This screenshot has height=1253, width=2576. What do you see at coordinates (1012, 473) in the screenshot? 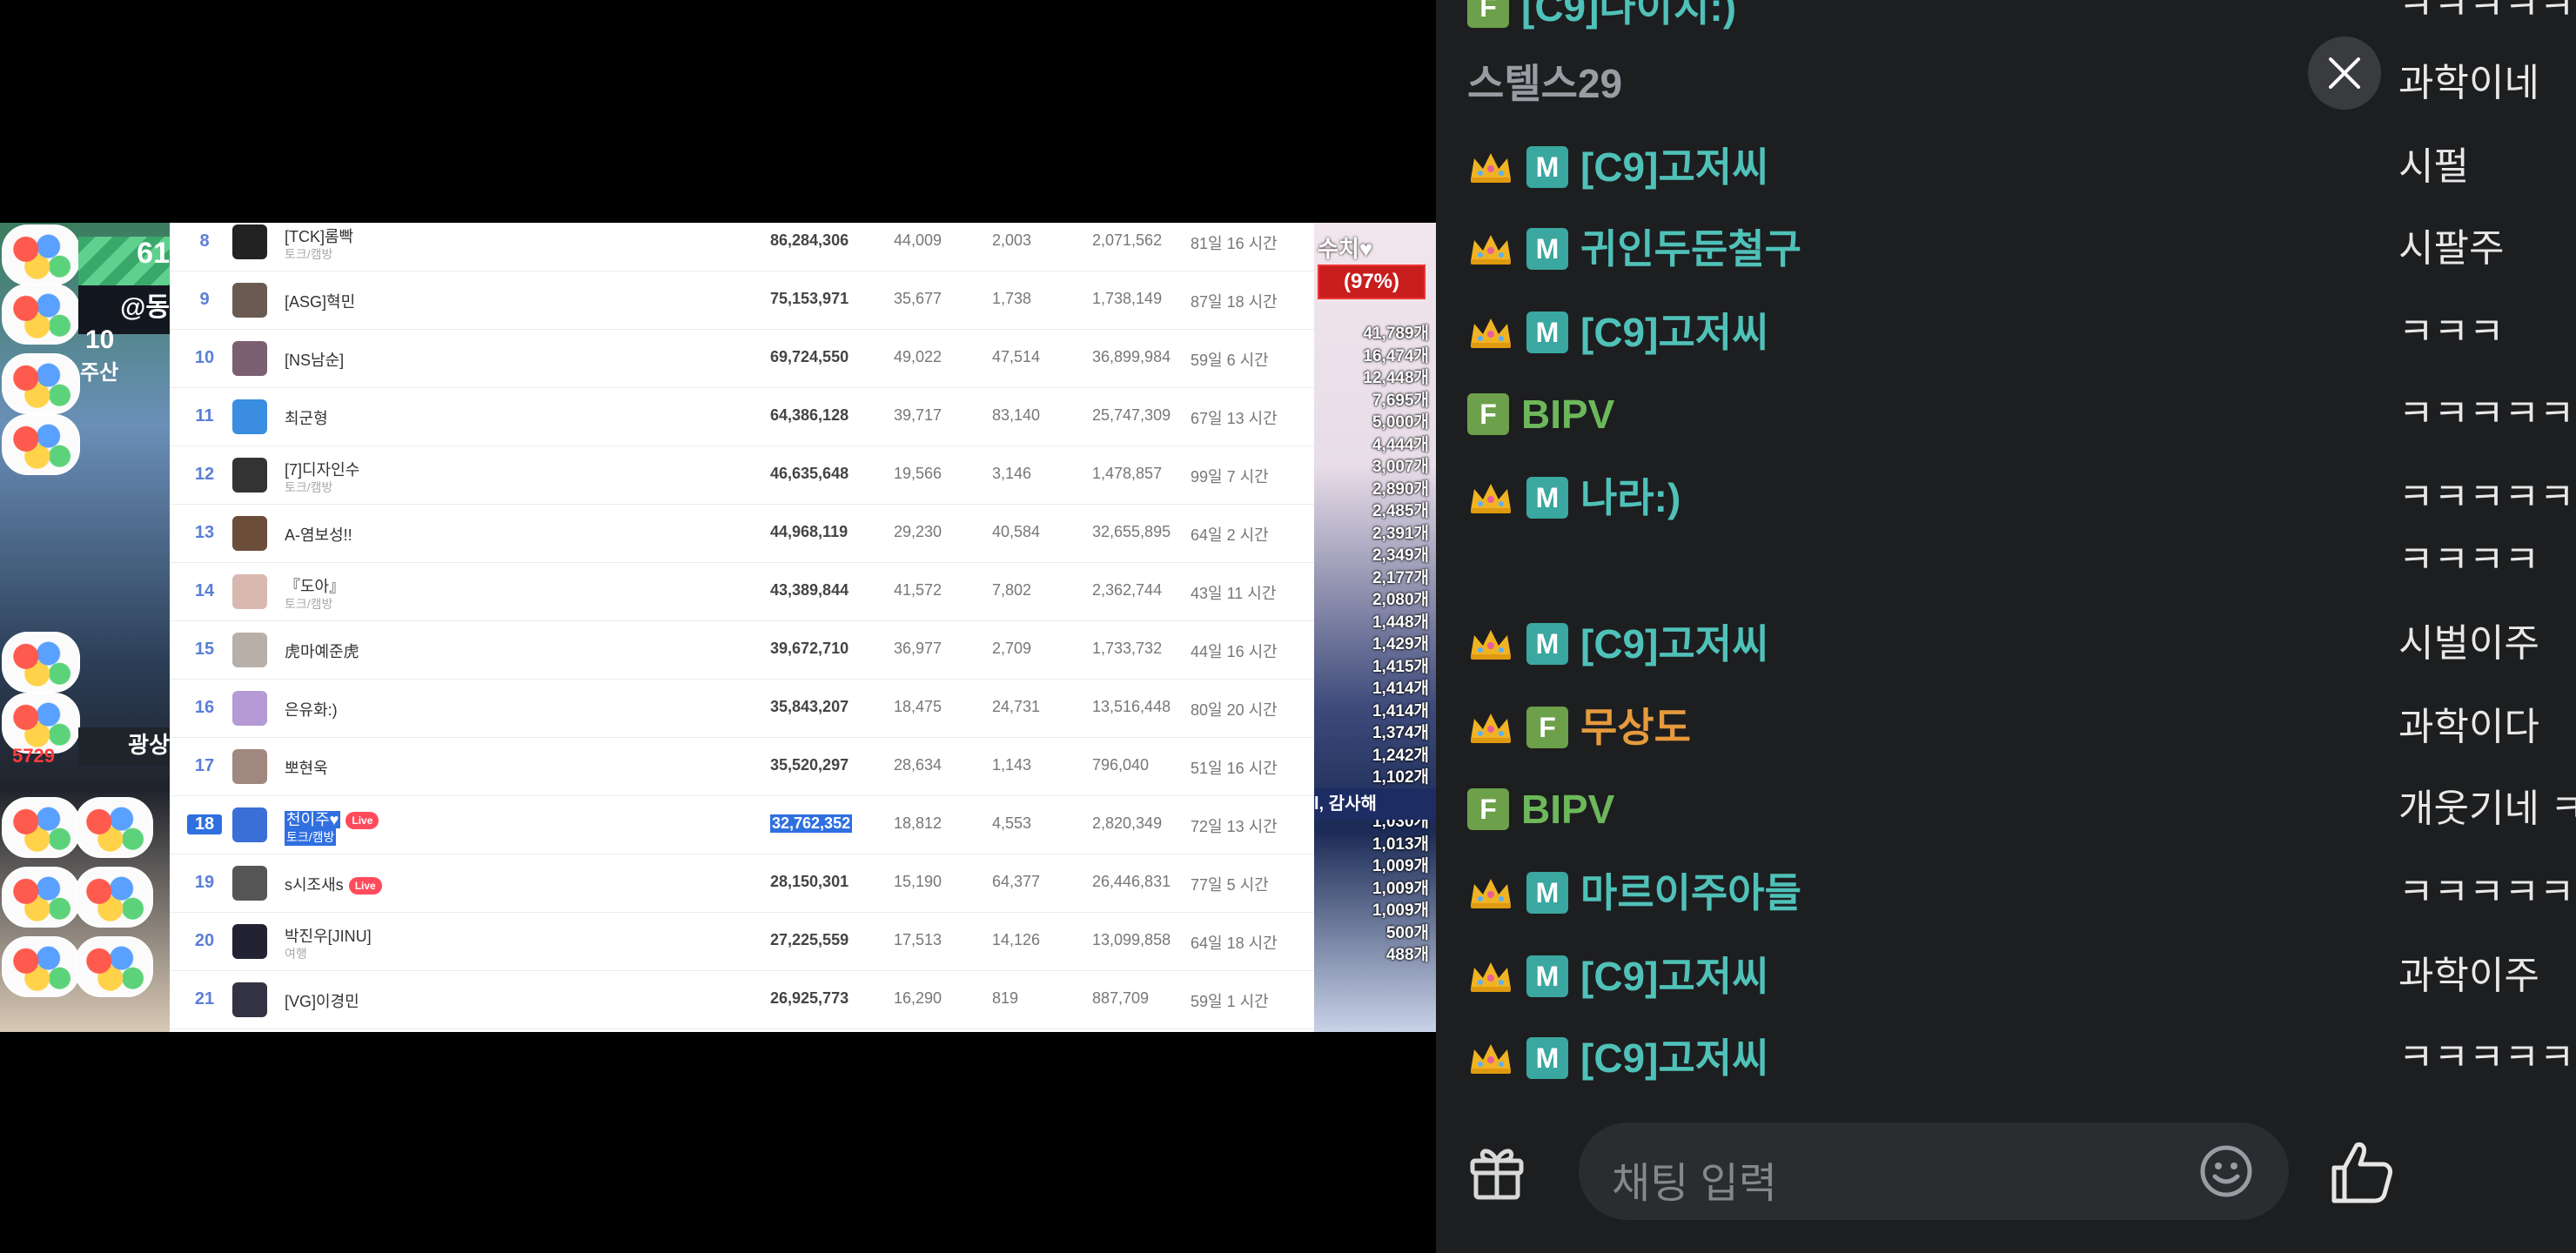
I see `column-3-value: 3,146` at bounding box center [1012, 473].